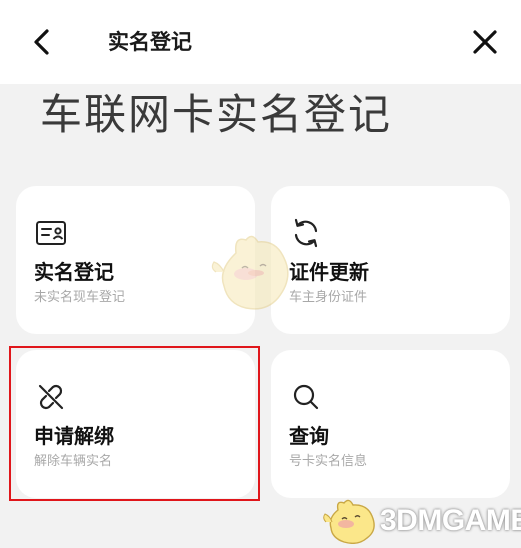 This screenshot has width=521, height=548. Describe the element at coordinates (309, 436) in the screenshot. I see `card-title: 查询` at that location.